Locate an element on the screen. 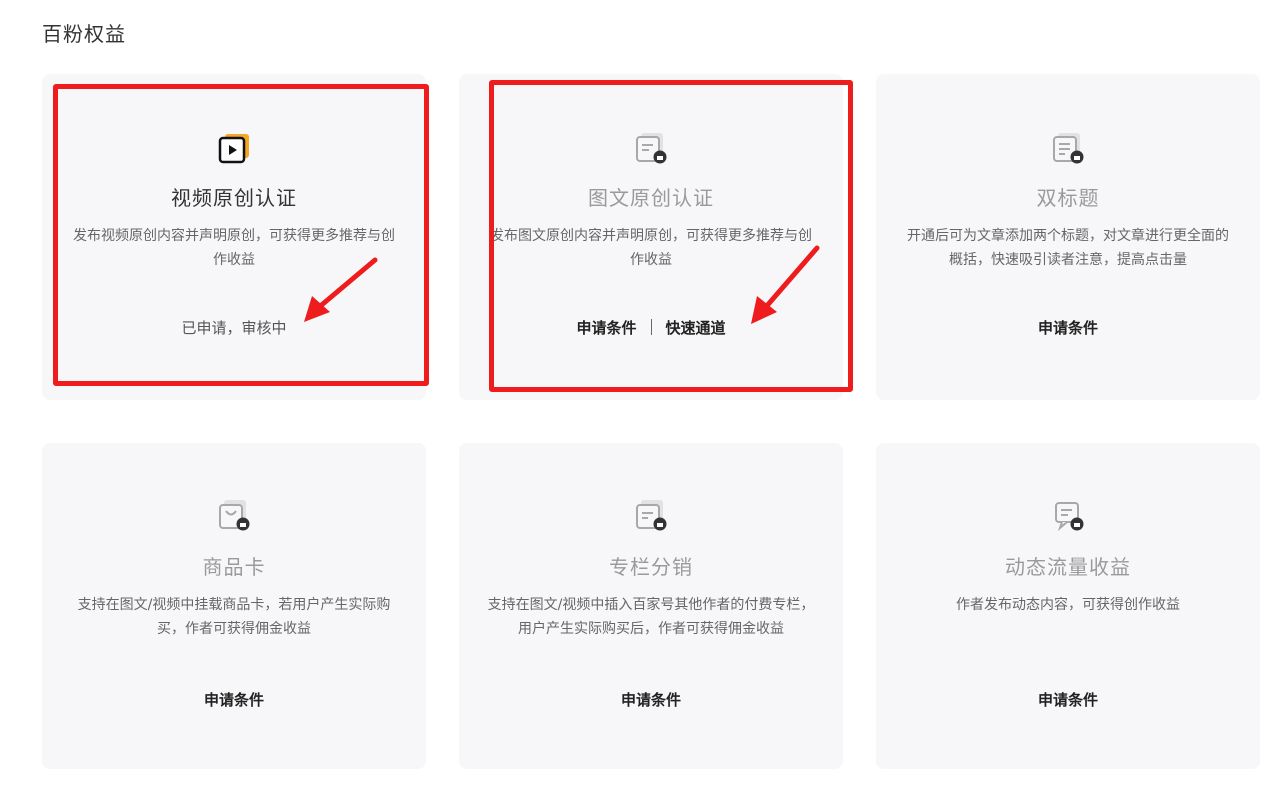  card-title: 动态流量收益 is located at coordinates (1068, 567).